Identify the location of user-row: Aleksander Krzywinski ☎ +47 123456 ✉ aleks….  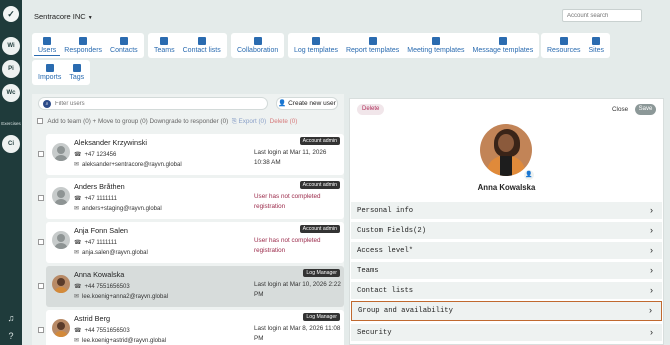
(191, 154).